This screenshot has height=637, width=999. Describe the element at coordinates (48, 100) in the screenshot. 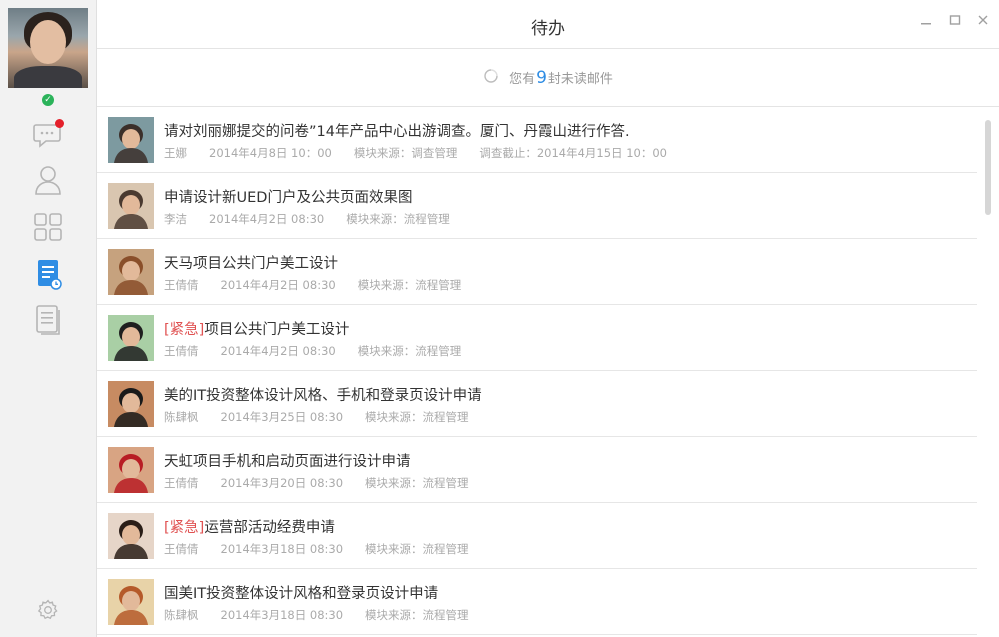

I see `online-status-icon: ✓` at that location.